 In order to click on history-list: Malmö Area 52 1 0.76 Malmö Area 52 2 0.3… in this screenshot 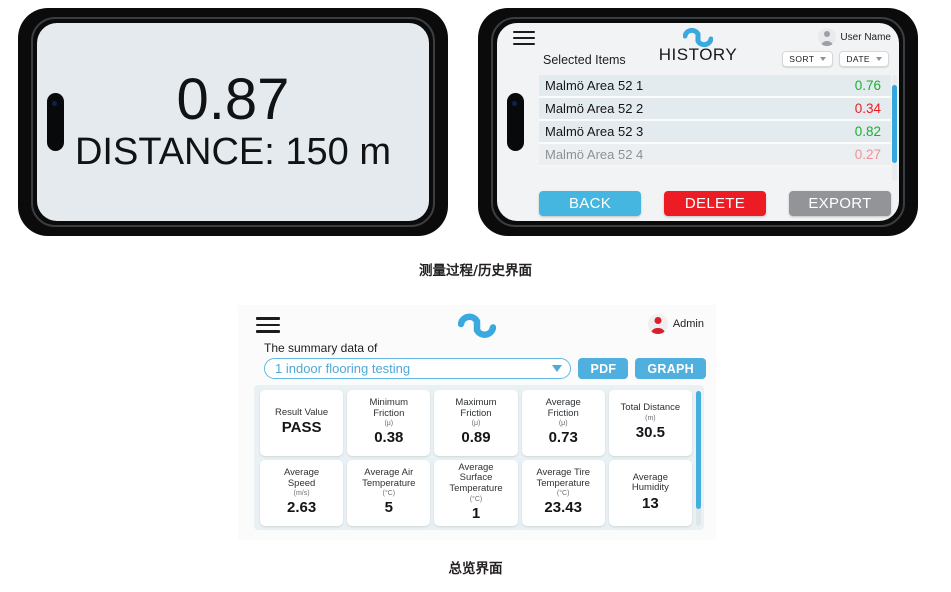, I will do `click(715, 129)`.